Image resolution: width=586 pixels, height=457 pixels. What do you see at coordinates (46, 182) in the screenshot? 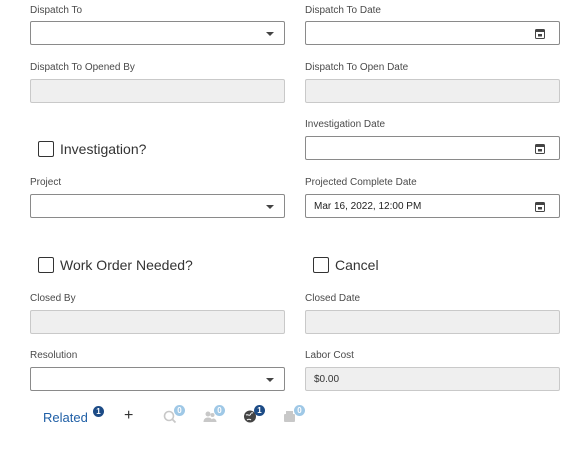
I see `project-label: Project` at bounding box center [46, 182].